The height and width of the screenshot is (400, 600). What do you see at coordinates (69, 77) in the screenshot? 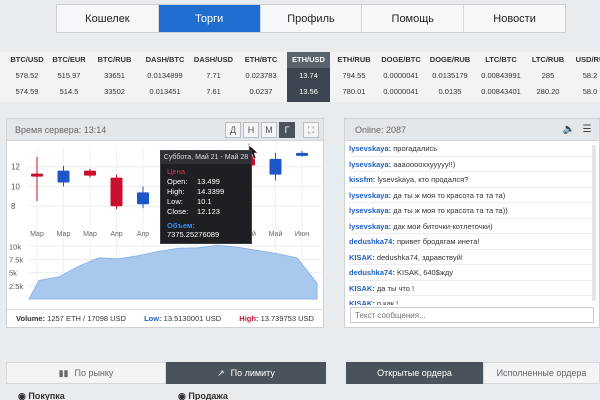
I see `ticker-pair: BTC/EUR 515.97 514.5` at bounding box center [69, 77].